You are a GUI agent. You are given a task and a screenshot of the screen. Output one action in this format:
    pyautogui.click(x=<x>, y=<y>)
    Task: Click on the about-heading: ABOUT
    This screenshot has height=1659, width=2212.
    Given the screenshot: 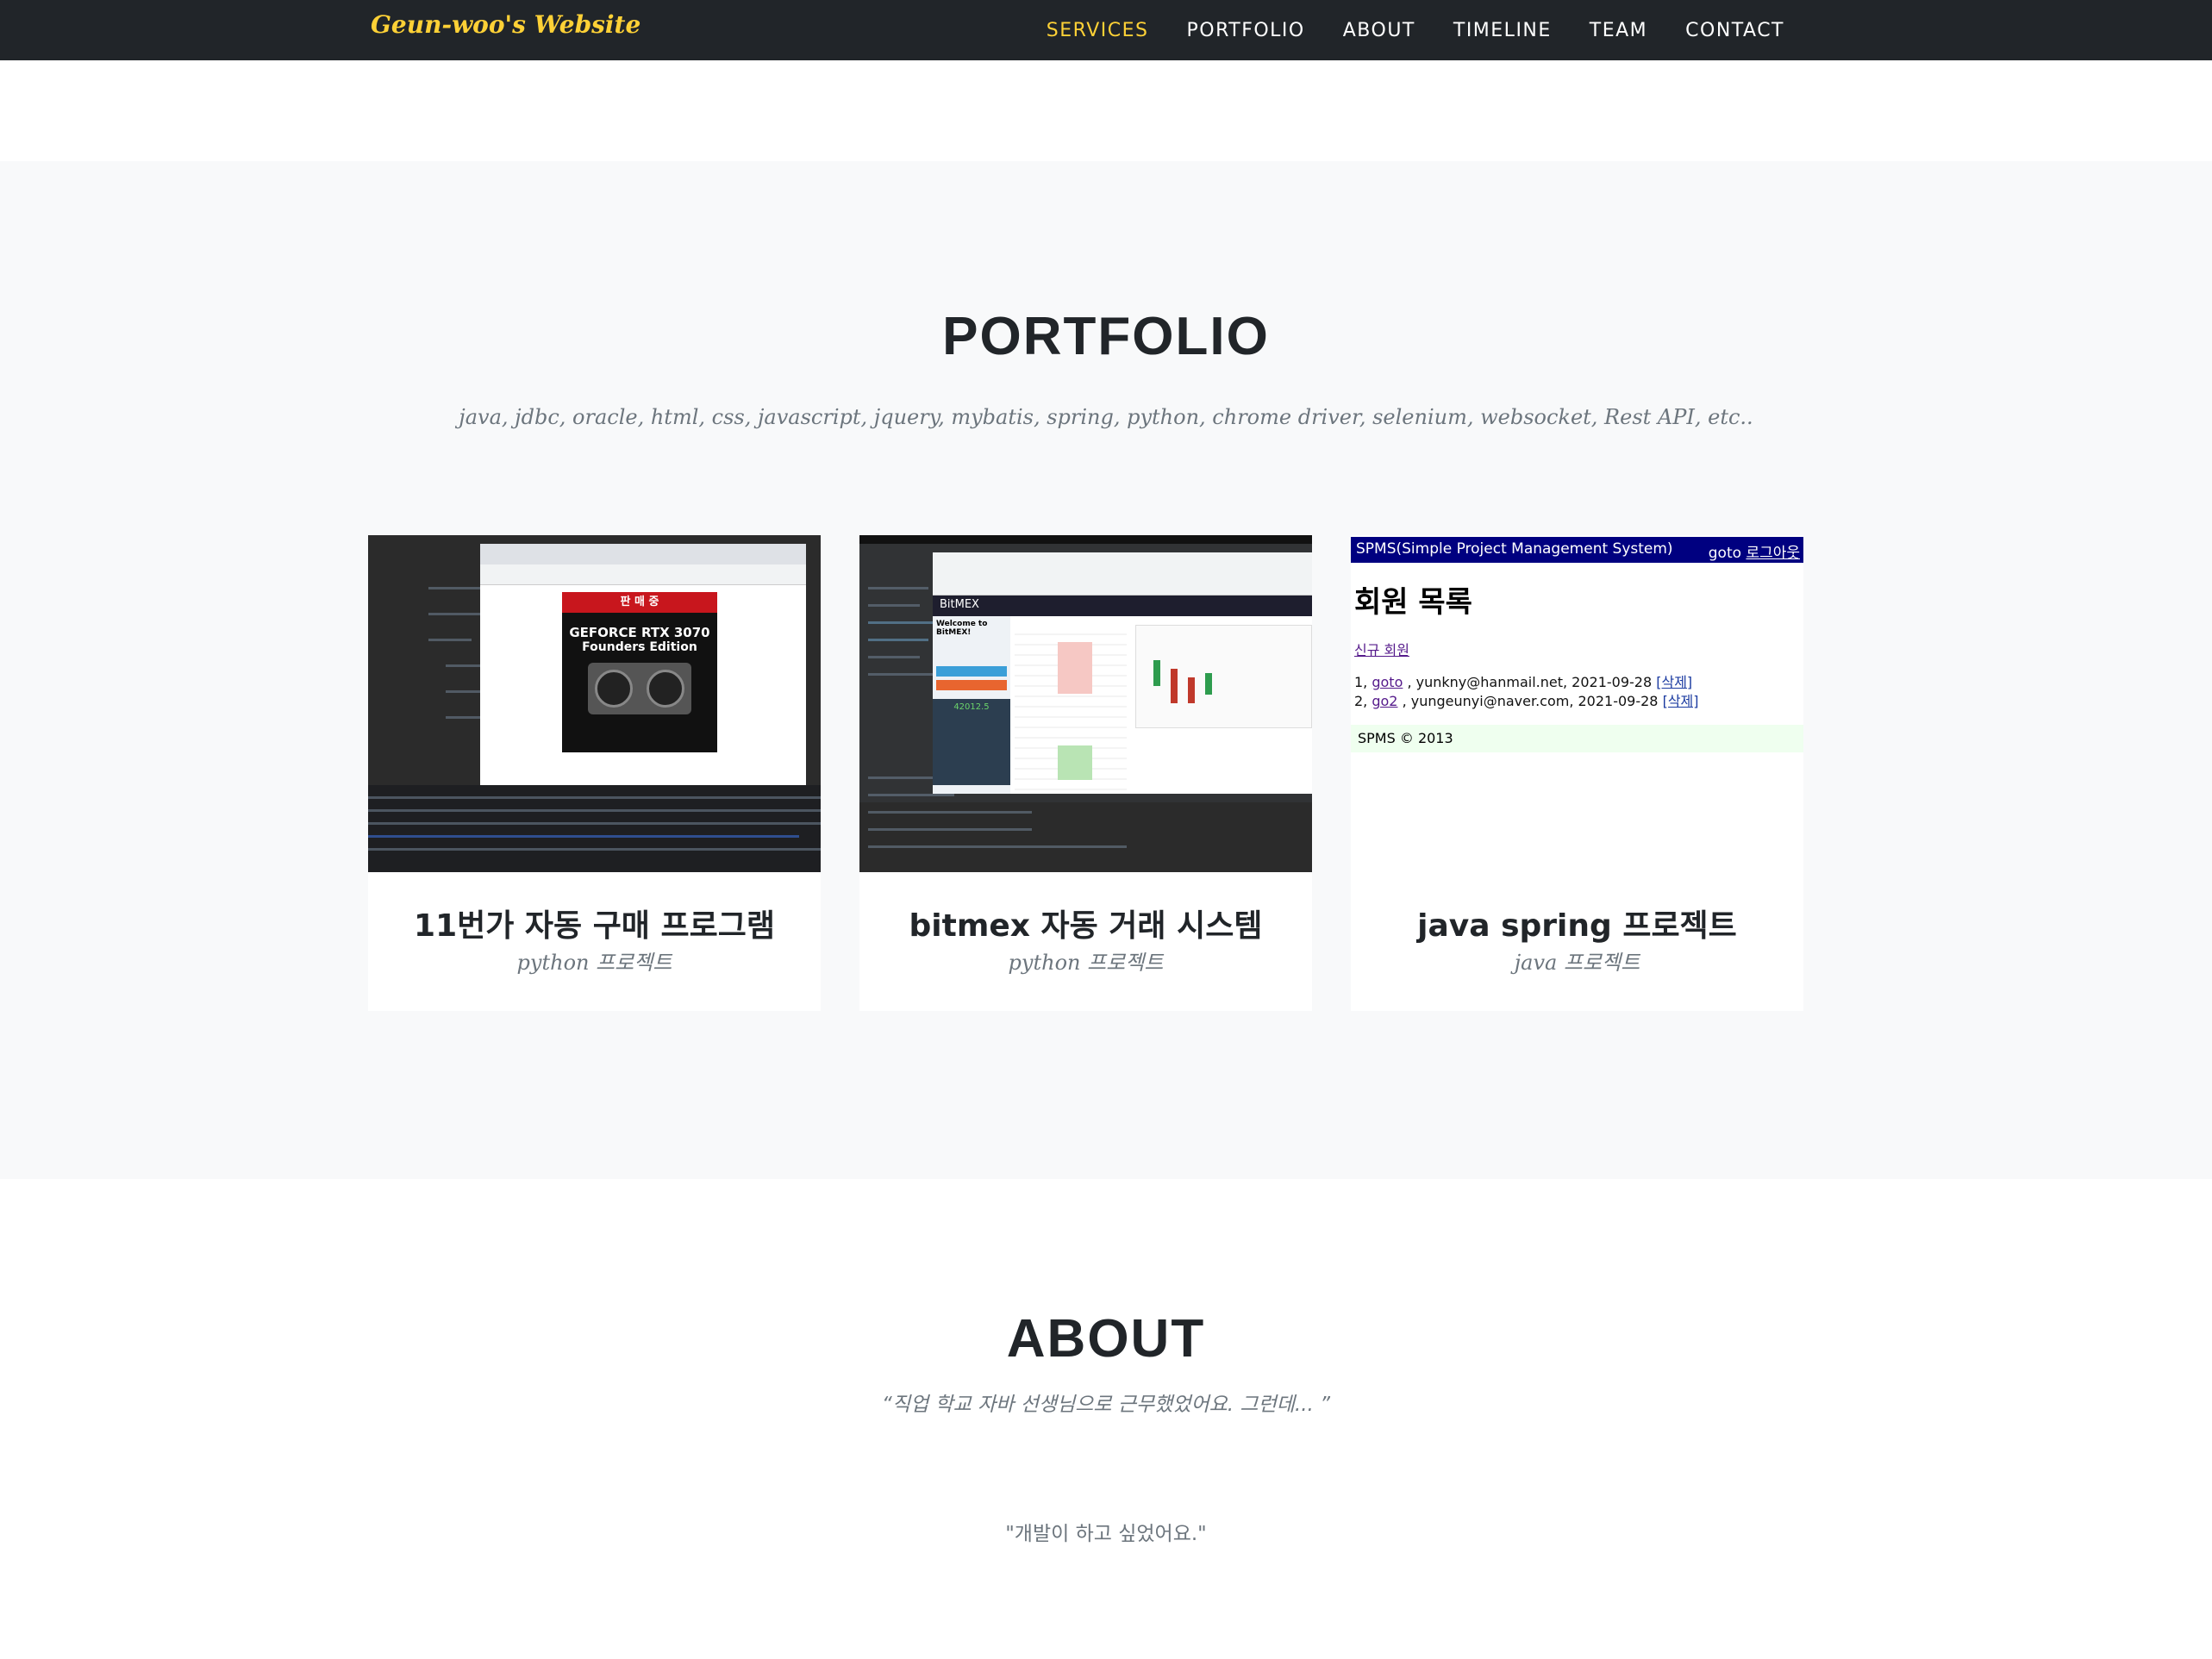 What is the action you would take?
    pyautogui.click(x=1106, y=1339)
    